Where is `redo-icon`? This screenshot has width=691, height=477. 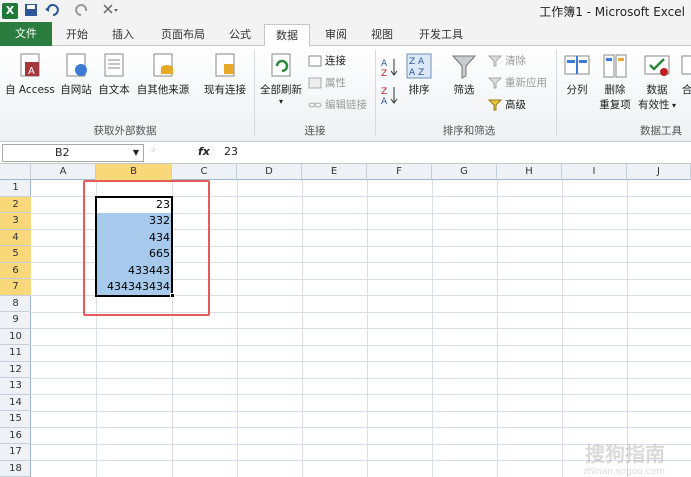
redo-icon is located at coordinates (82, 11).